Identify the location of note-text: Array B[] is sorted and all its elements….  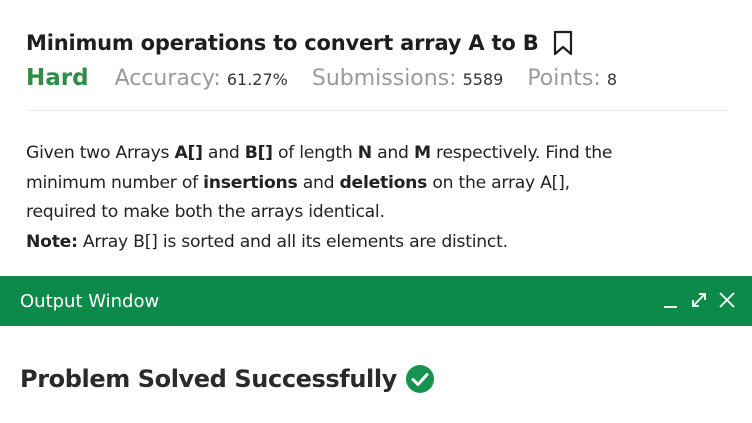
(292, 241).